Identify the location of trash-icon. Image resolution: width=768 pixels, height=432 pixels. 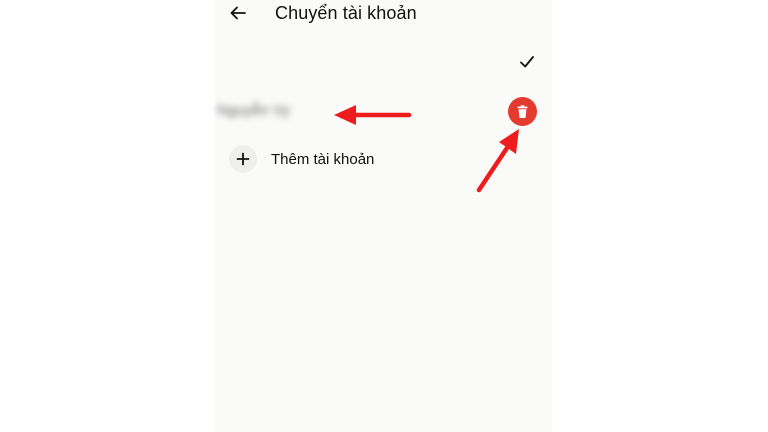
(522, 111).